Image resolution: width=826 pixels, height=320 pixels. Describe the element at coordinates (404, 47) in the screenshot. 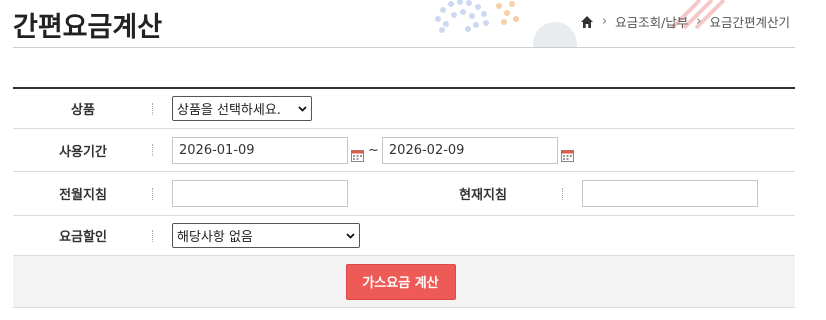

I see `title-divider` at that location.